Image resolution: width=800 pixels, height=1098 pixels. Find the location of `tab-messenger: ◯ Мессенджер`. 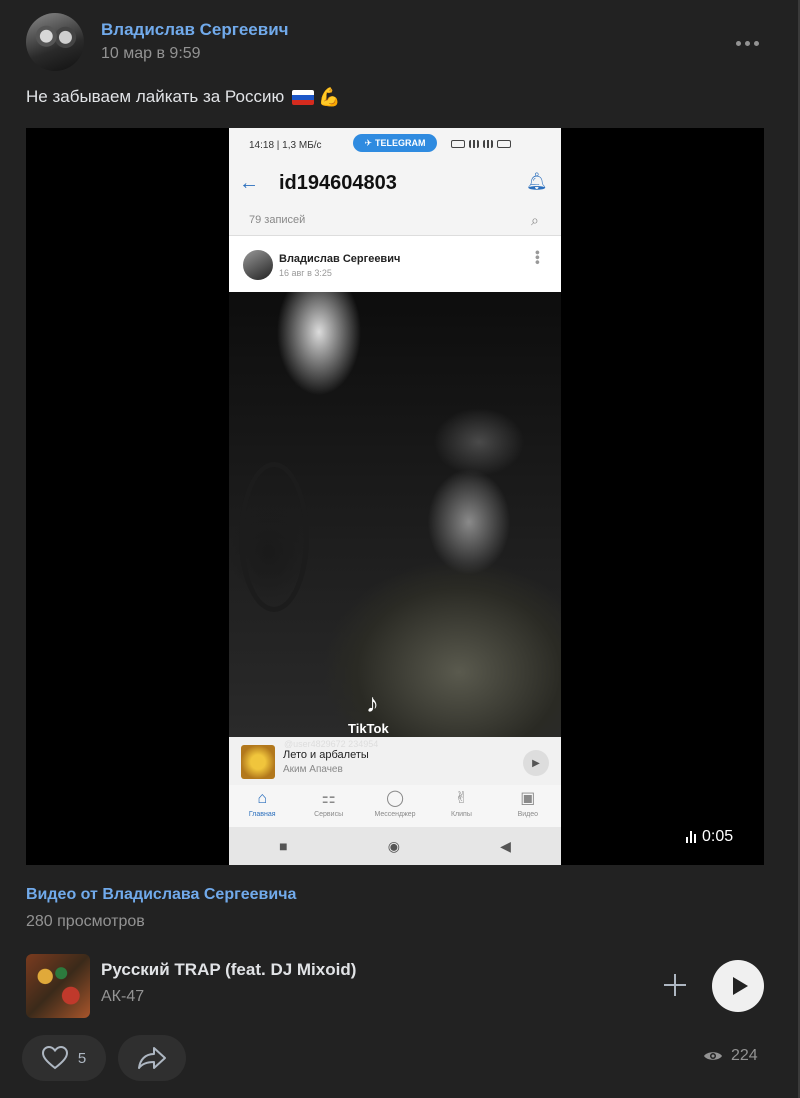

tab-messenger: ◯ Мессенджер is located at coordinates (395, 804).